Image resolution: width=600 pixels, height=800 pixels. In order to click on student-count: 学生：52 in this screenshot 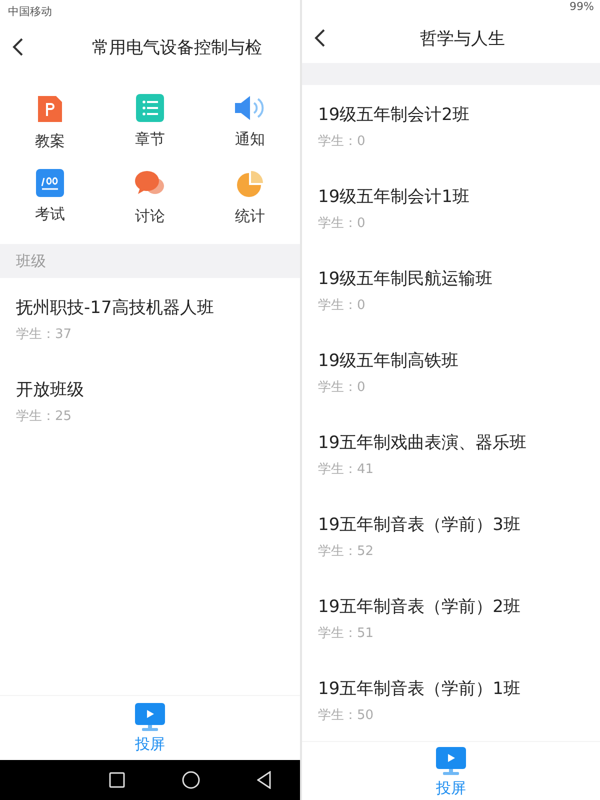, I will do `click(346, 551)`.